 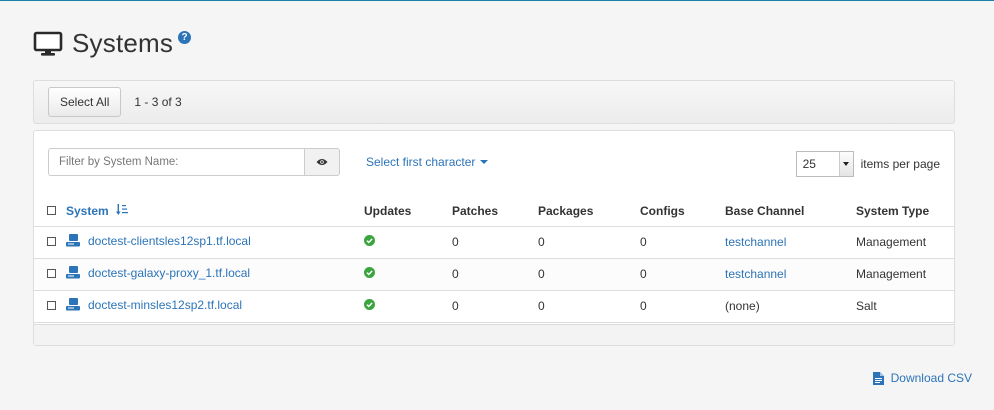 I want to click on items-per-page-control: 25 items per page, so click(x=867, y=164).